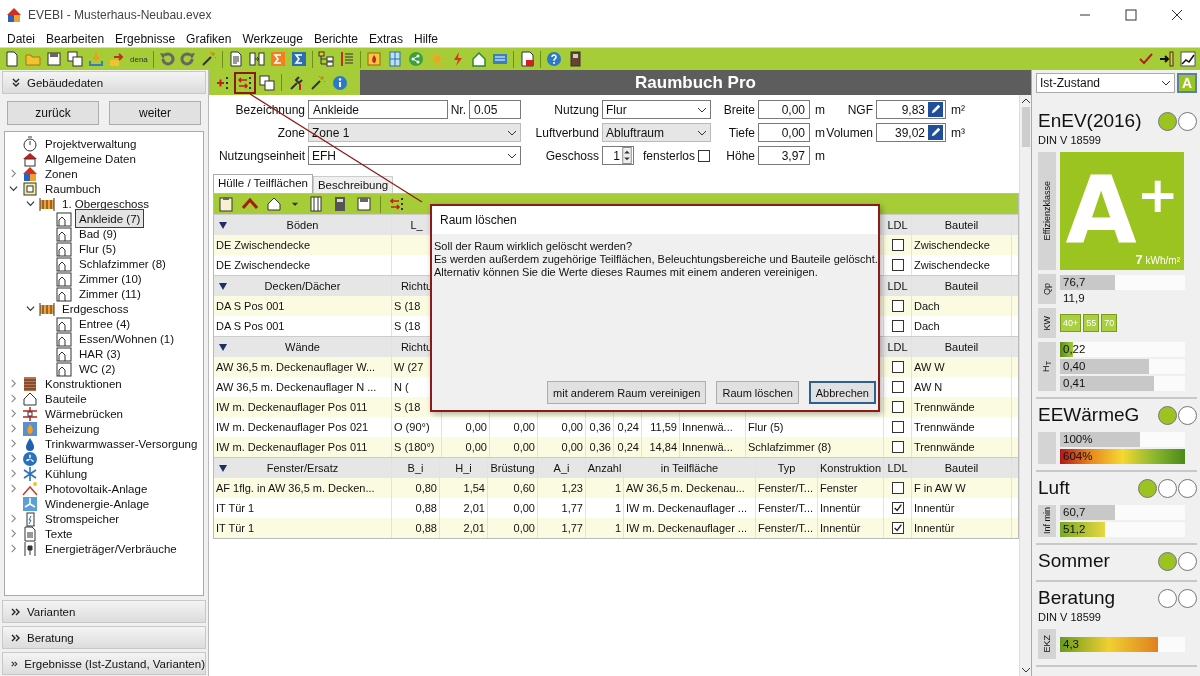 Image resolution: width=1200 pixels, height=676 pixels. Describe the element at coordinates (302, 225) in the screenshot. I see `column-header: Böden` at that location.